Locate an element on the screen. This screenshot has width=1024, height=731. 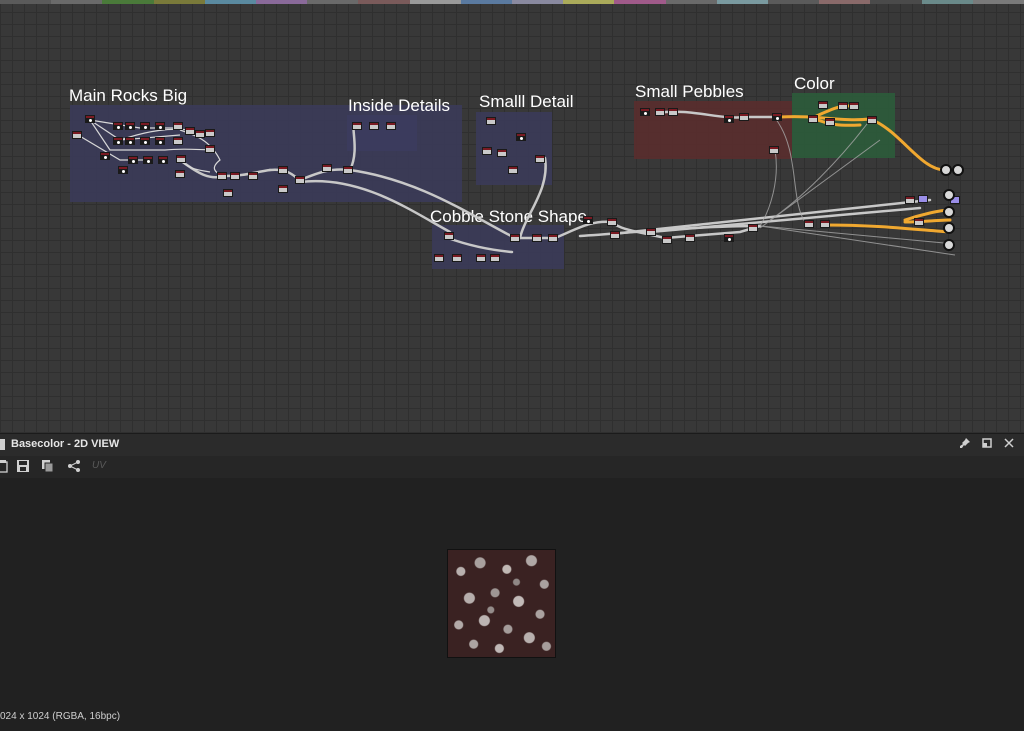
copy-icon is located at coordinates (49, 467).